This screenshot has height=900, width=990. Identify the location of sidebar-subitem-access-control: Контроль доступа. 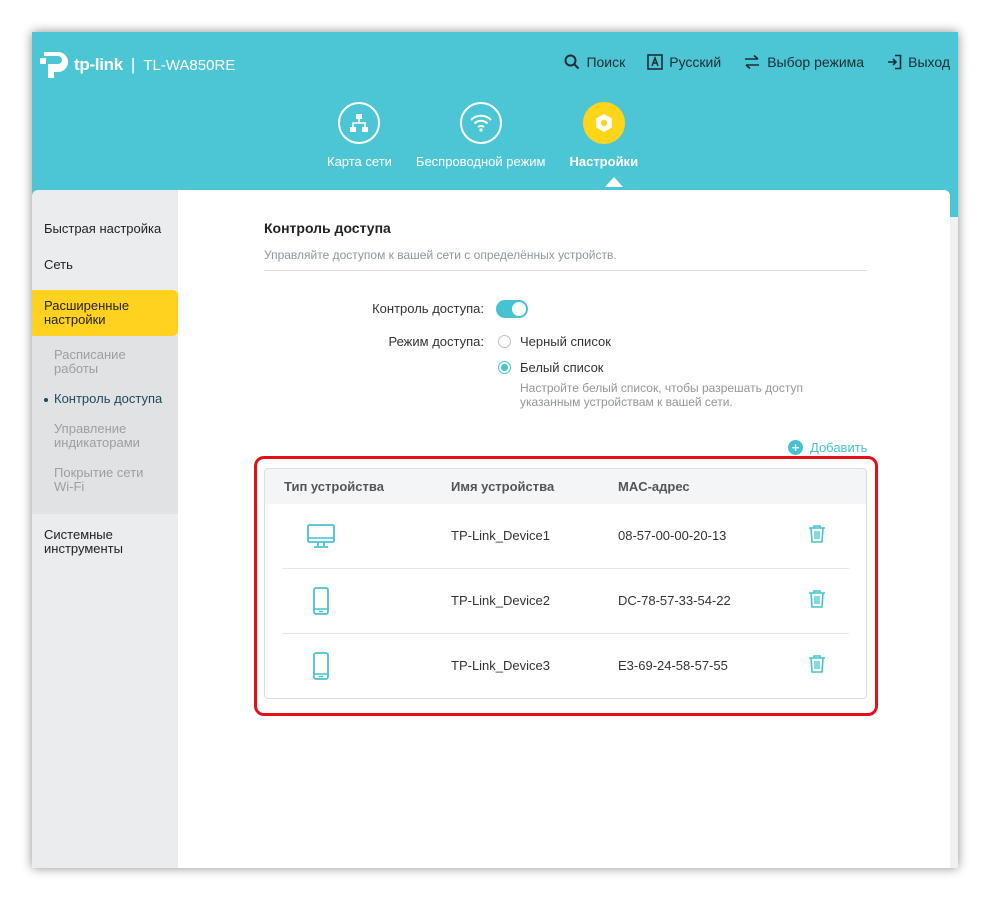
(105, 407).